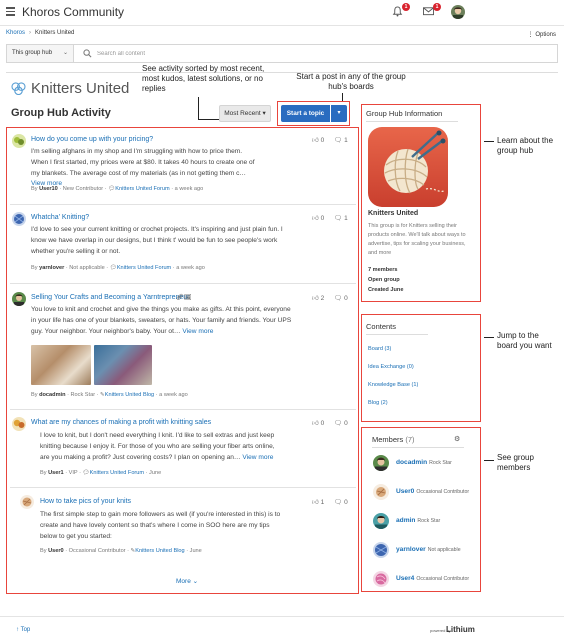  Describe the element at coordinates (432, 10) in the screenshot. I see `messages-envelope-icon: 1` at that location.